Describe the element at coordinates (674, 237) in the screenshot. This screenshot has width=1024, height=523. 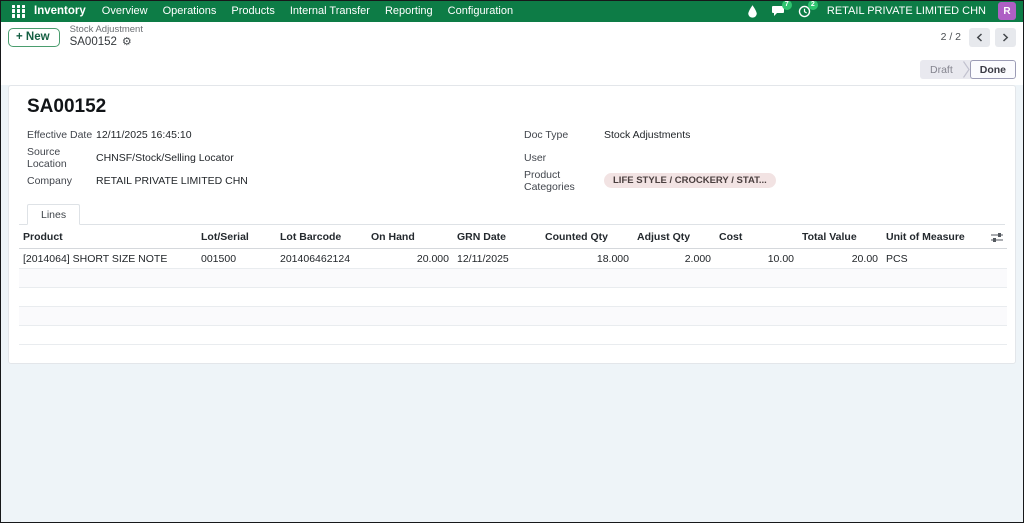
I see `col-adjust-qty: Adjust Qty` at that location.